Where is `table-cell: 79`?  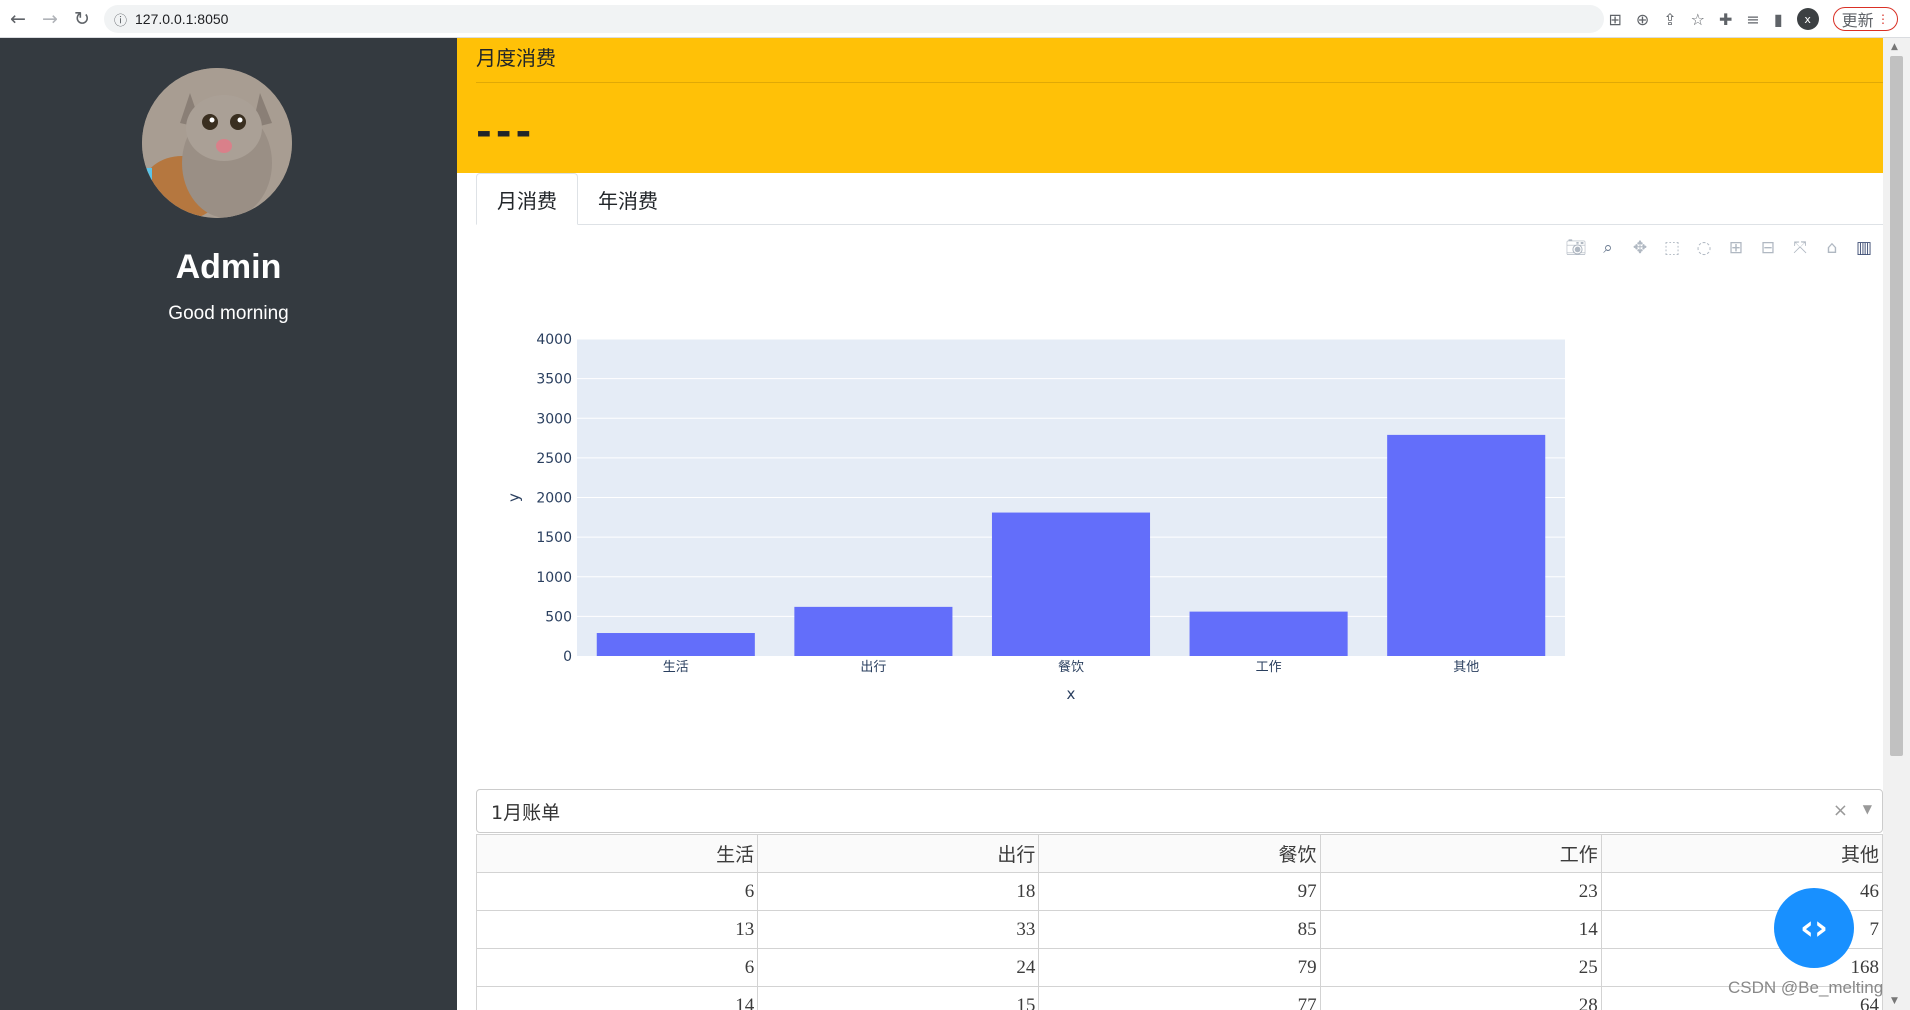
table-cell: 79 is located at coordinates (1179, 967).